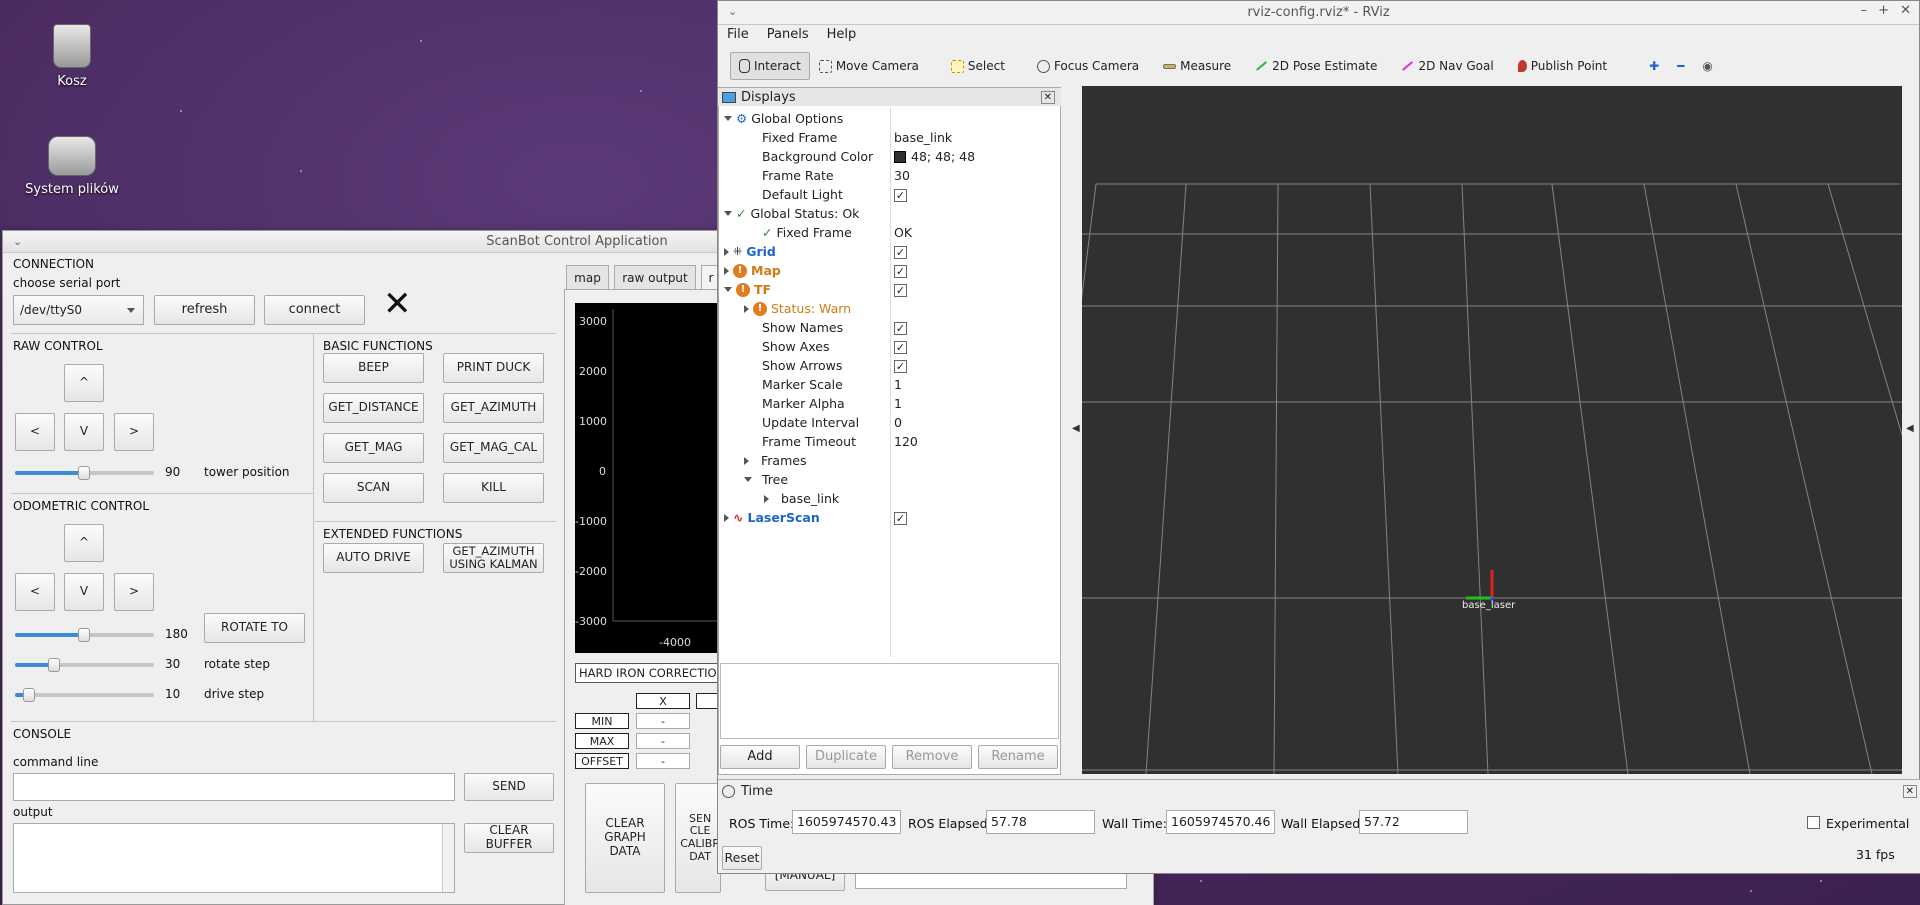 The height and width of the screenshot is (905, 1920). Describe the element at coordinates (1680, 66) in the screenshot. I see `remove-tool-button: ━` at that location.